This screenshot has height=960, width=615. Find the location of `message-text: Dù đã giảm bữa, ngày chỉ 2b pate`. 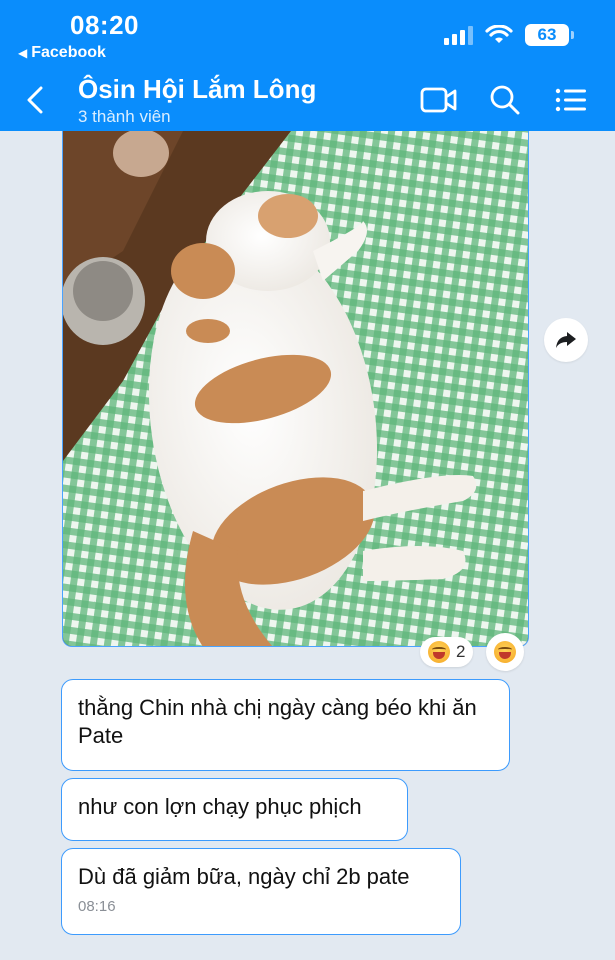

message-text: Dù đã giảm bữa, ngày chỉ 2b pate is located at coordinates (244, 876).